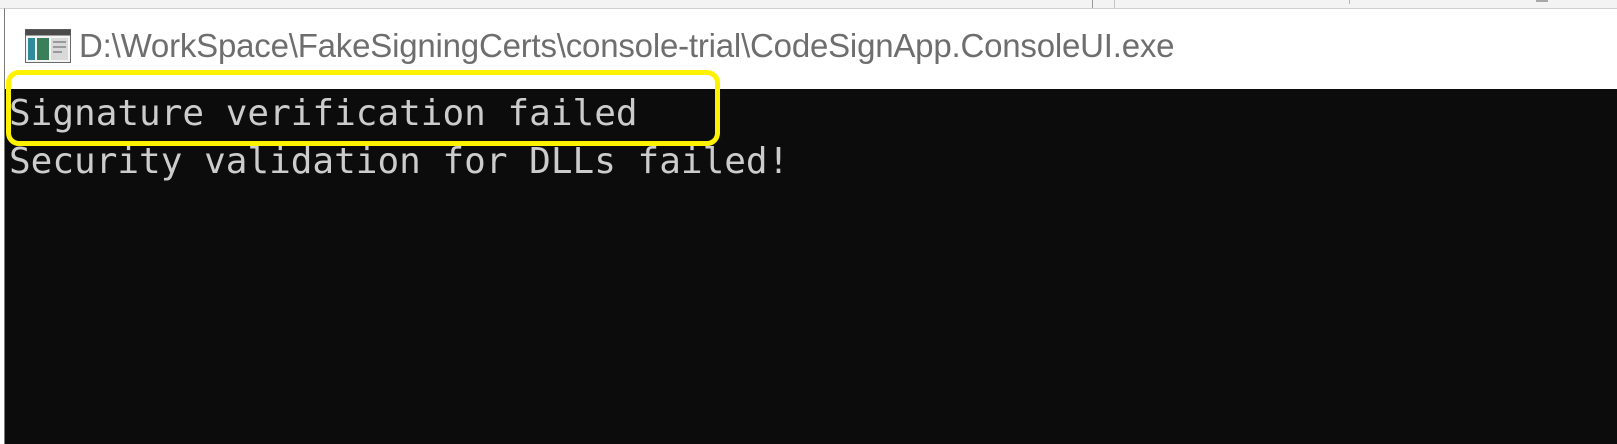 This screenshot has height=444, width=1617. Describe the element at coordinates (323, 113) in the screenshot. I see `console-line-signature-failed: Signature verification failed` at that location.